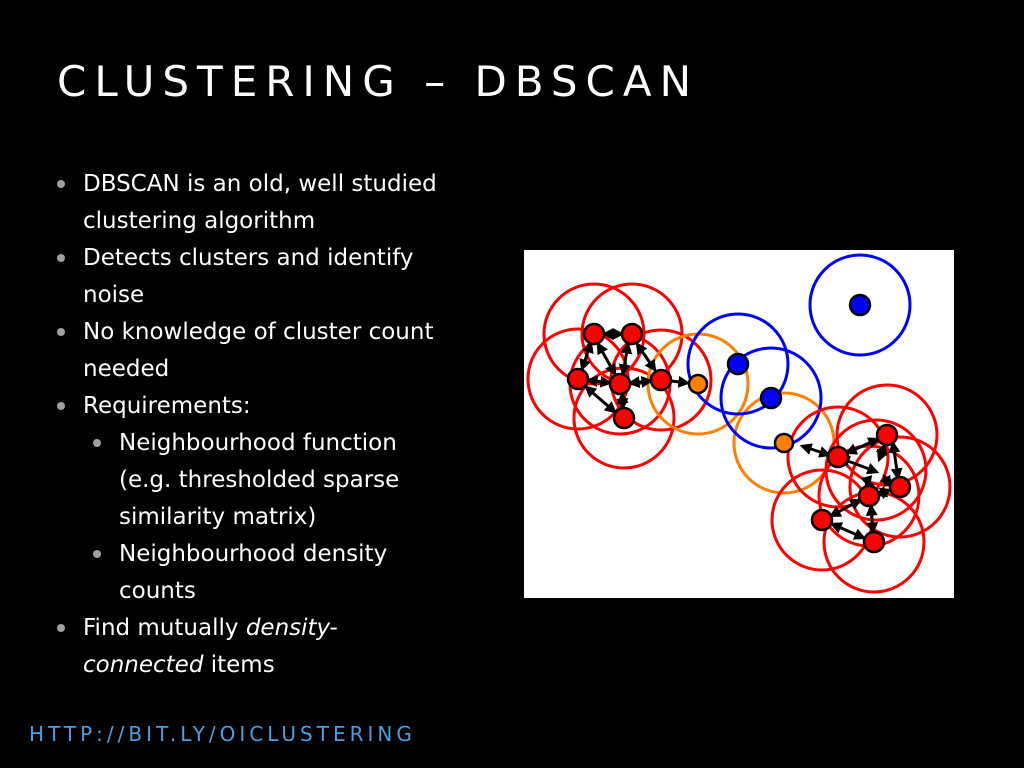 This screenshot has width=1024, height=768. What do you see at coordinates (275, 573) in the screenshot?
I see `sub-bullet-item: Neighbourhood density counts` at bounding box center [275, 573].